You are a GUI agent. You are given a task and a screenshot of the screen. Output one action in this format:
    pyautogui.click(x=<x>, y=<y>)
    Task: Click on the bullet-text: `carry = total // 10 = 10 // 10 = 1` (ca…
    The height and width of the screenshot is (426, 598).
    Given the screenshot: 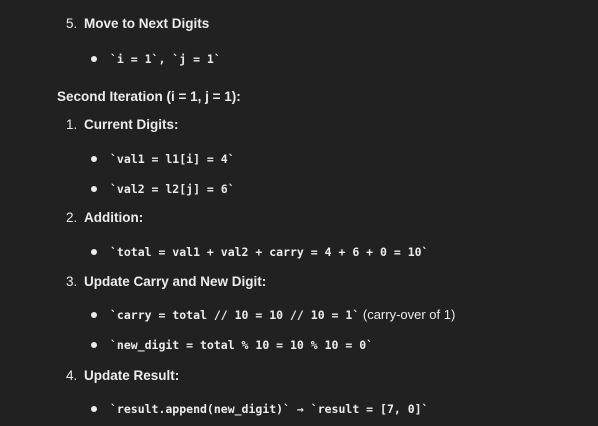 What is the action you would take?
    pyautogui.click(x=282, y=315)
    